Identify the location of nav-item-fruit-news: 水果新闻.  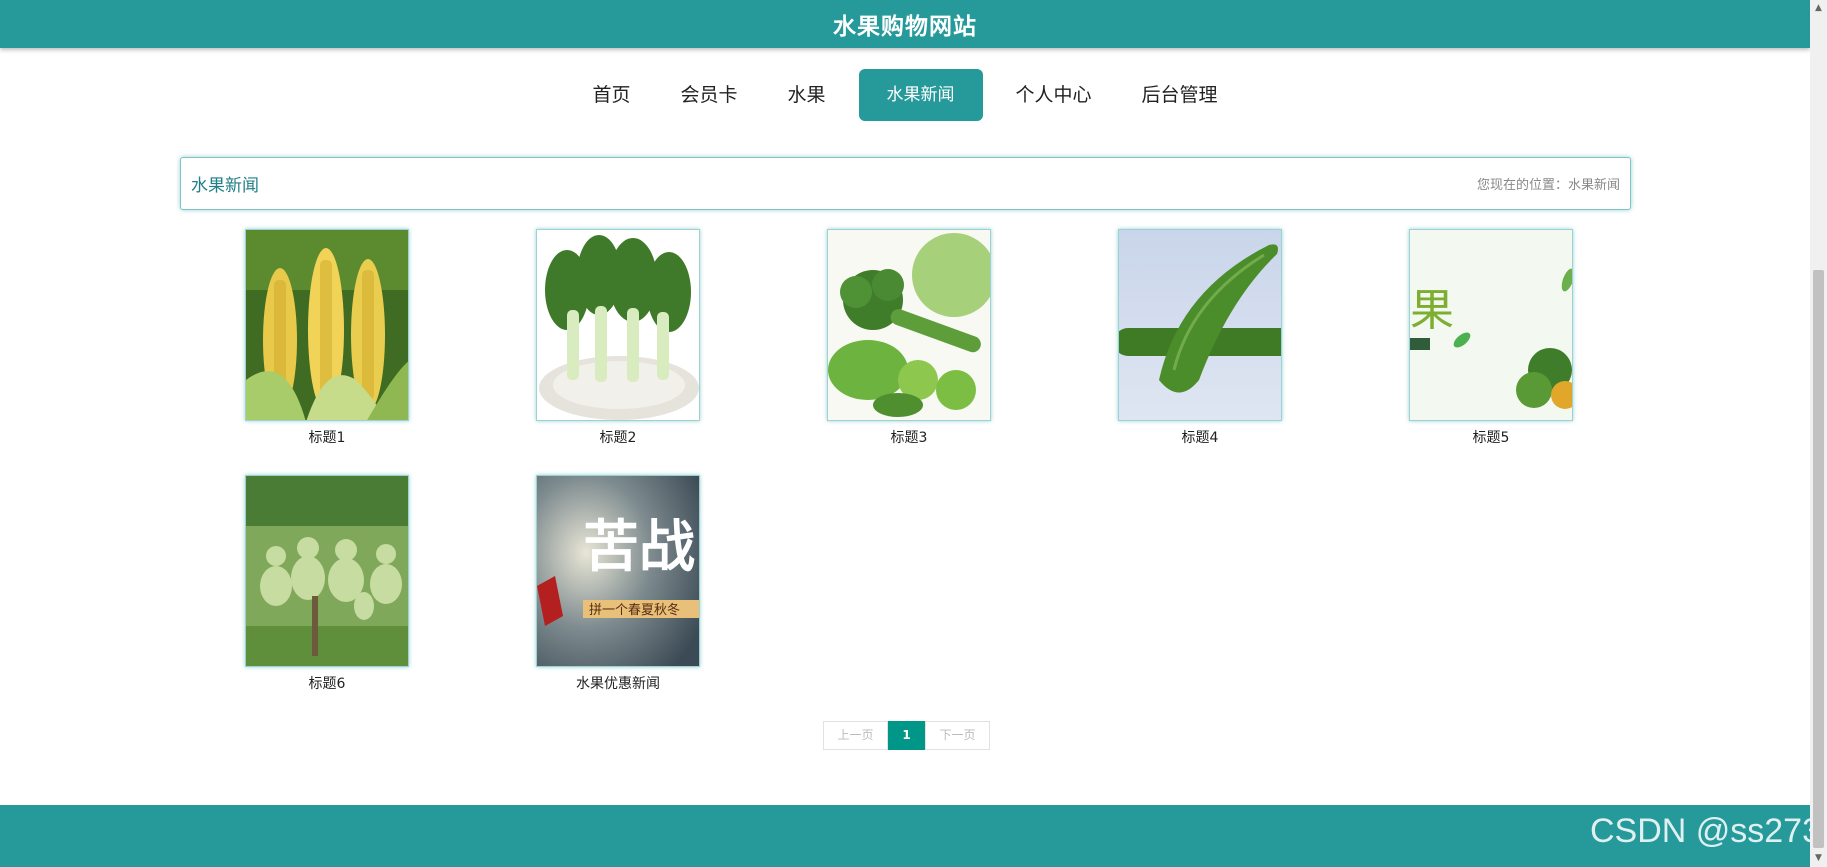
(920, 95).